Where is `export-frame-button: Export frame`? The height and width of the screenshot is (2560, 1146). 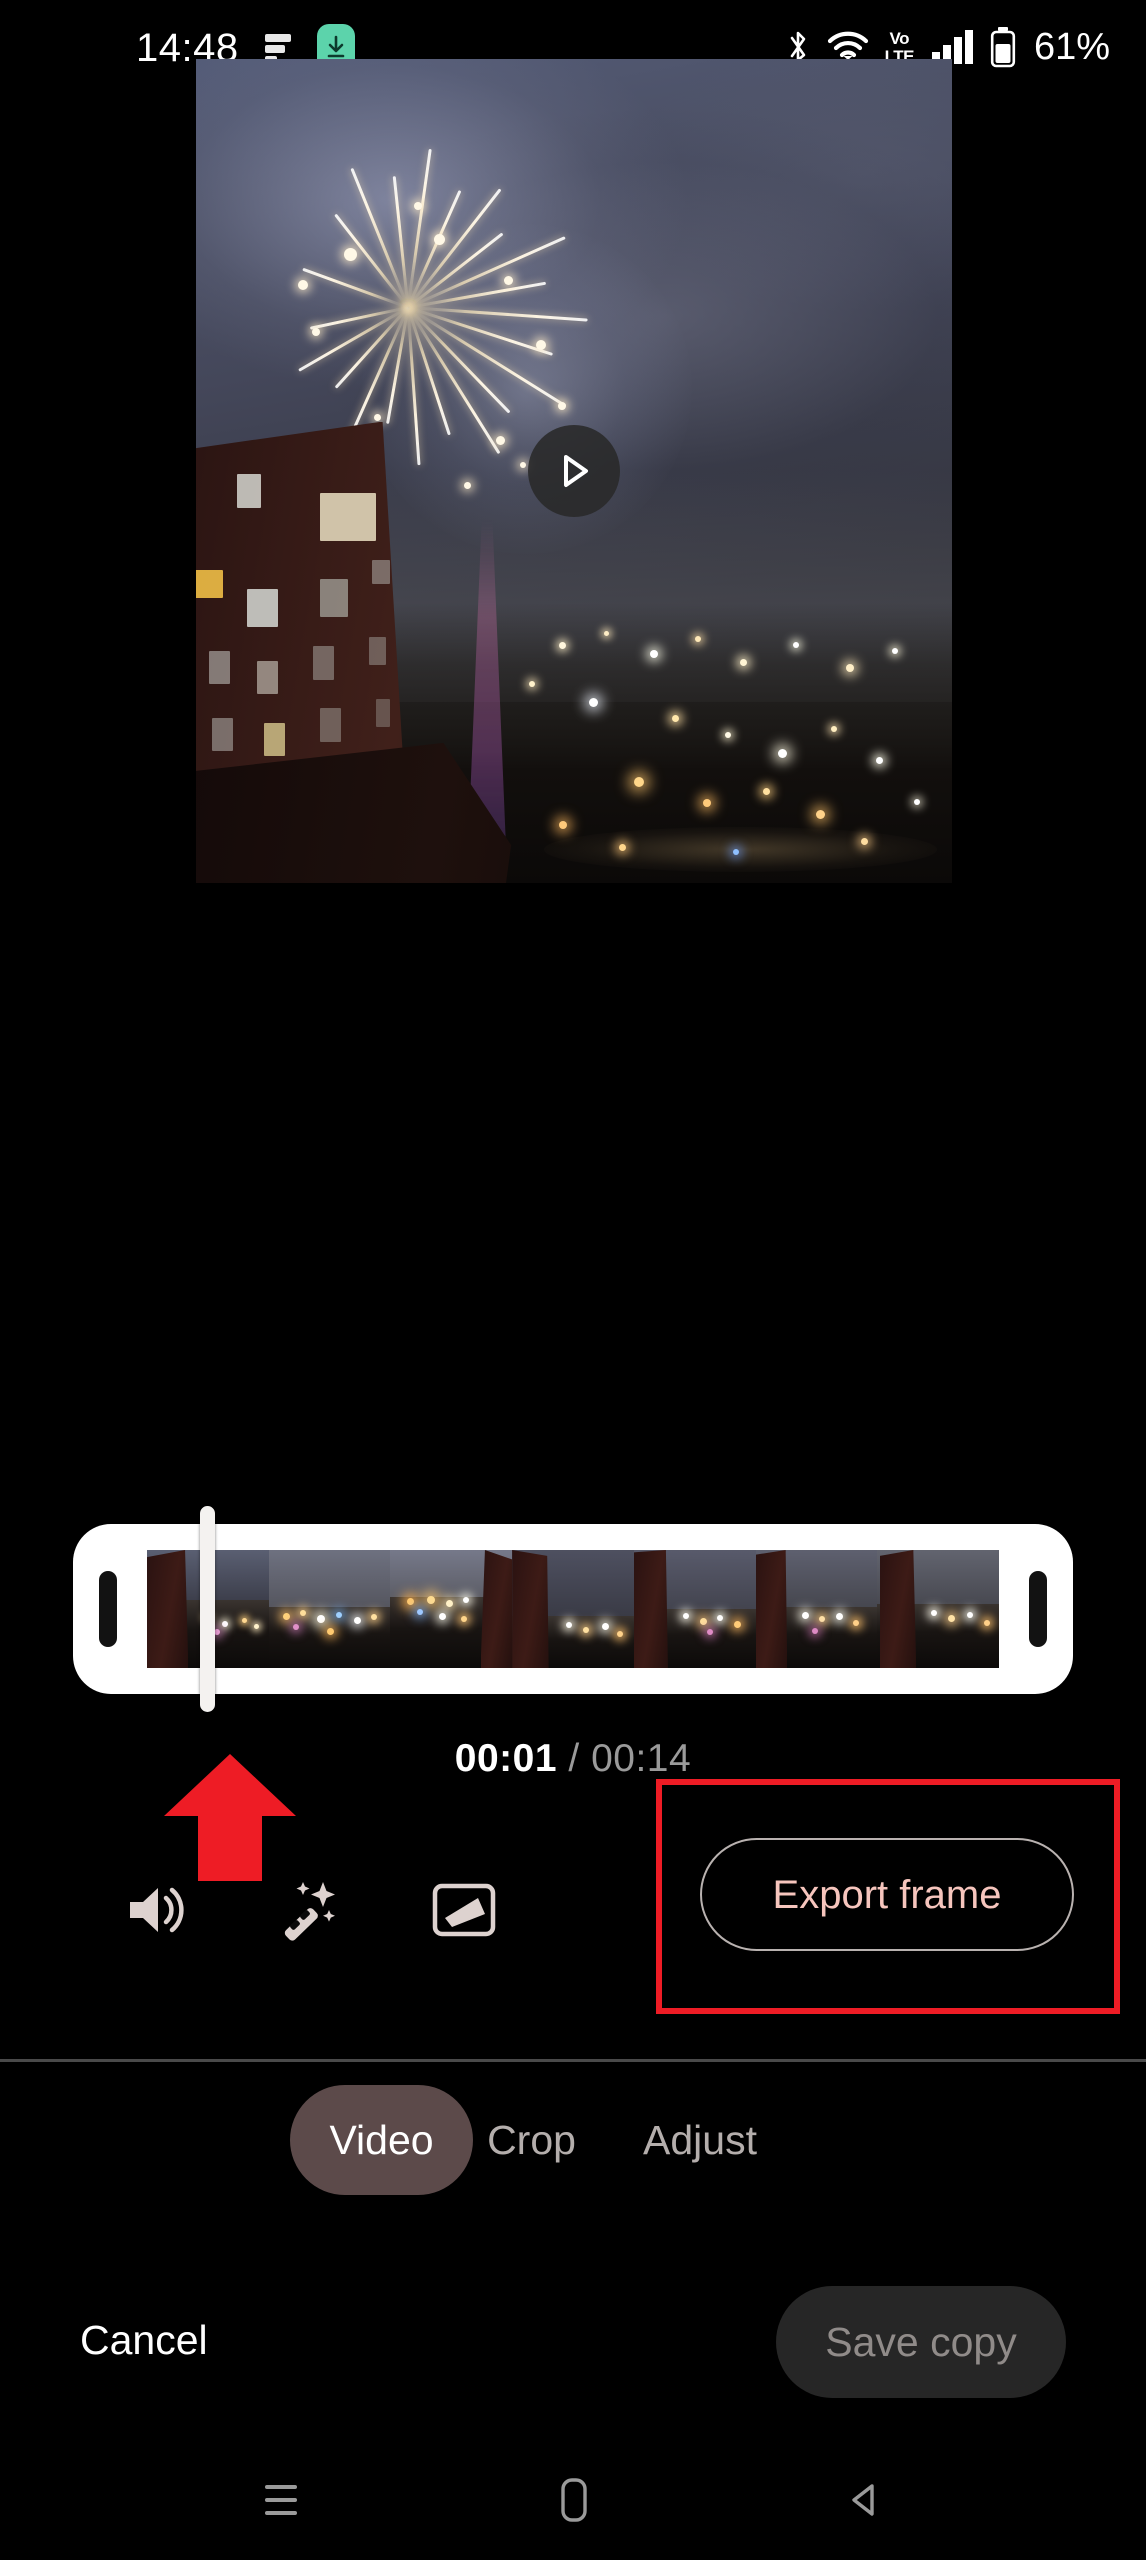 export-frame-button: Export frame is located at coordinates (887, 1894).